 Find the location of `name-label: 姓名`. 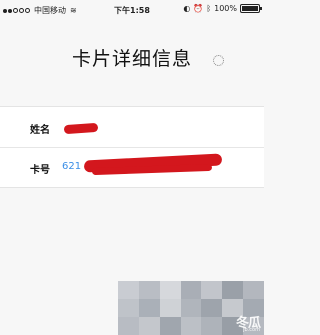

name-label: 姓名 is located at coordinates (40, 130).